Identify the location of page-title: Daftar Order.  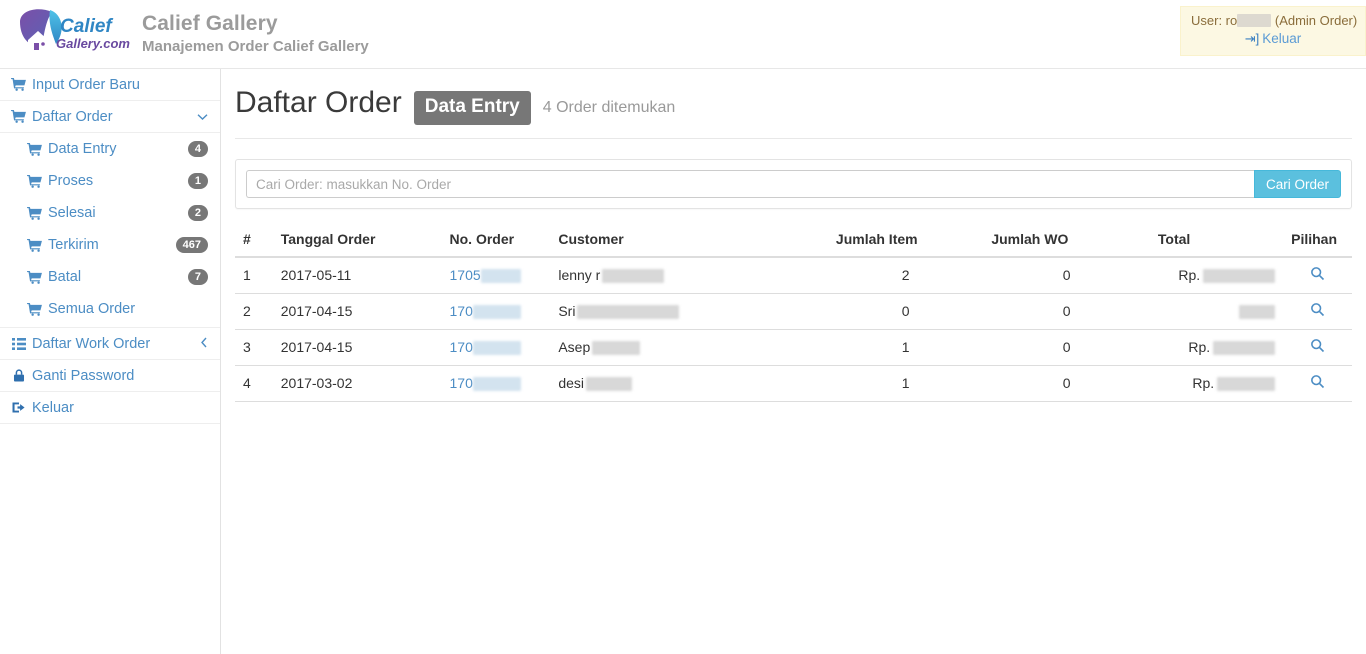
(318, 102).